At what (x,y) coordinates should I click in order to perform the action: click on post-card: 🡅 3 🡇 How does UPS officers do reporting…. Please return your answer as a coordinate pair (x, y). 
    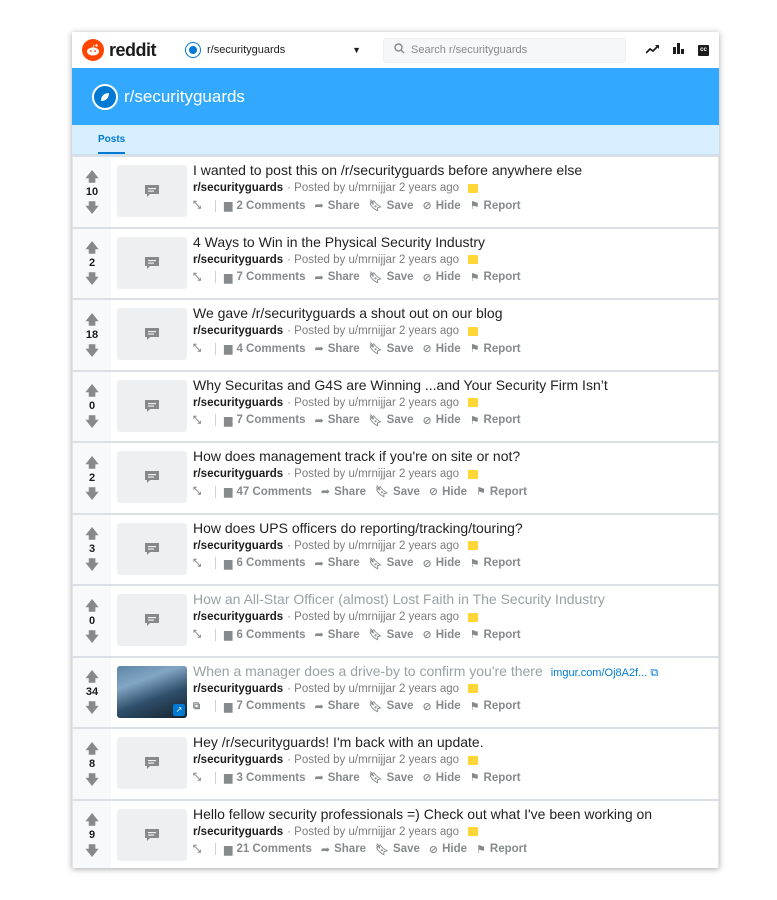
    Looking at the image, I should click on (395, 549).